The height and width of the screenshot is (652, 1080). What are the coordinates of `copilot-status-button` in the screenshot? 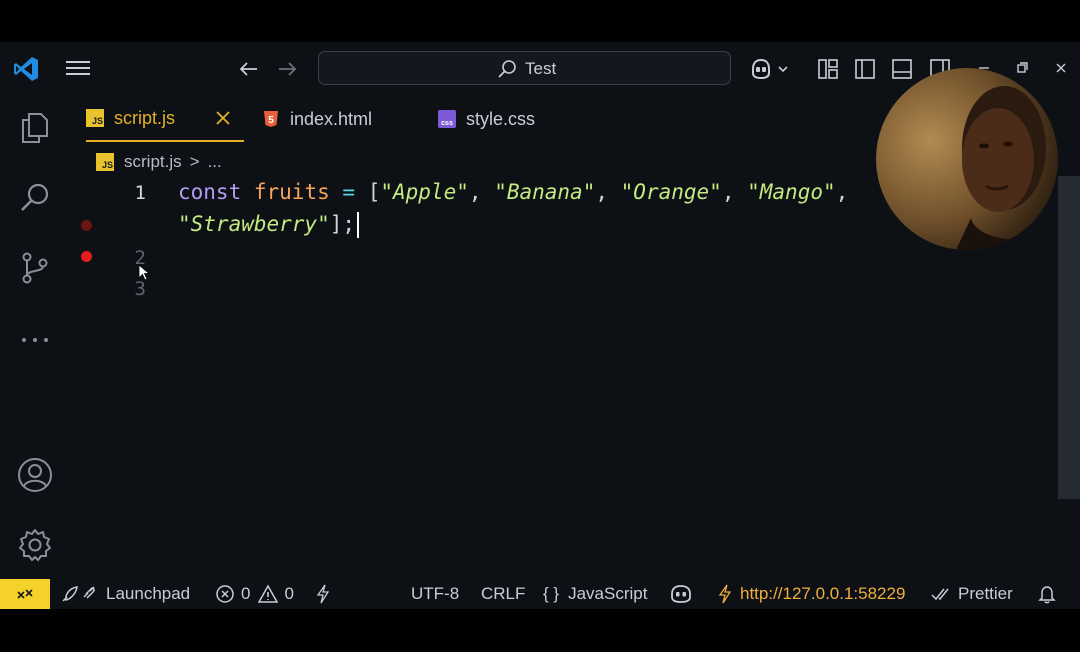 It's located at (684, 594).